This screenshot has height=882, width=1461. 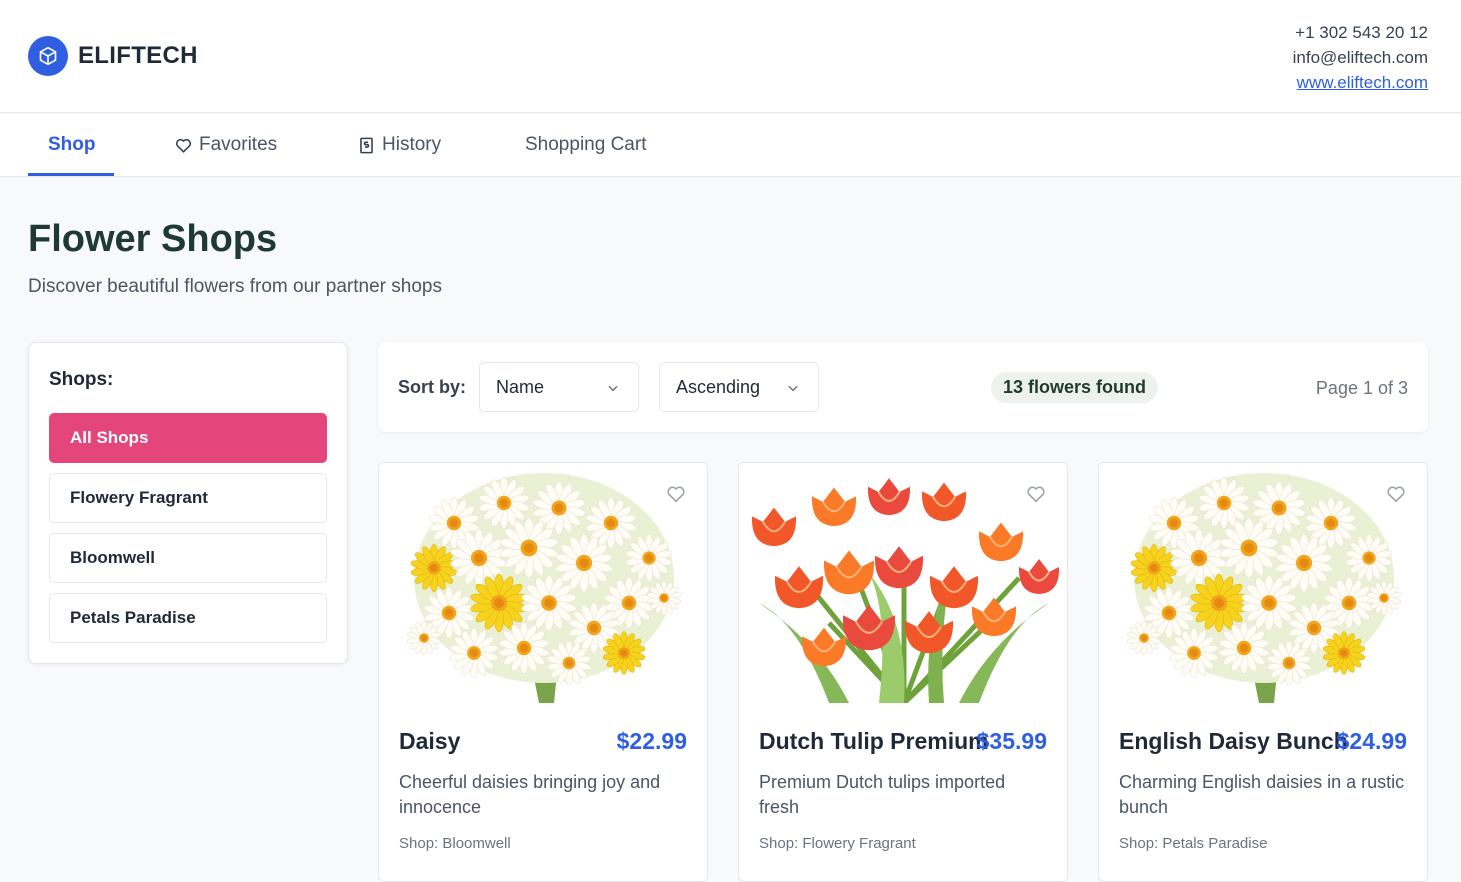 I want to click on shop-filter-all: All Shops, so click(x=188, y=438).